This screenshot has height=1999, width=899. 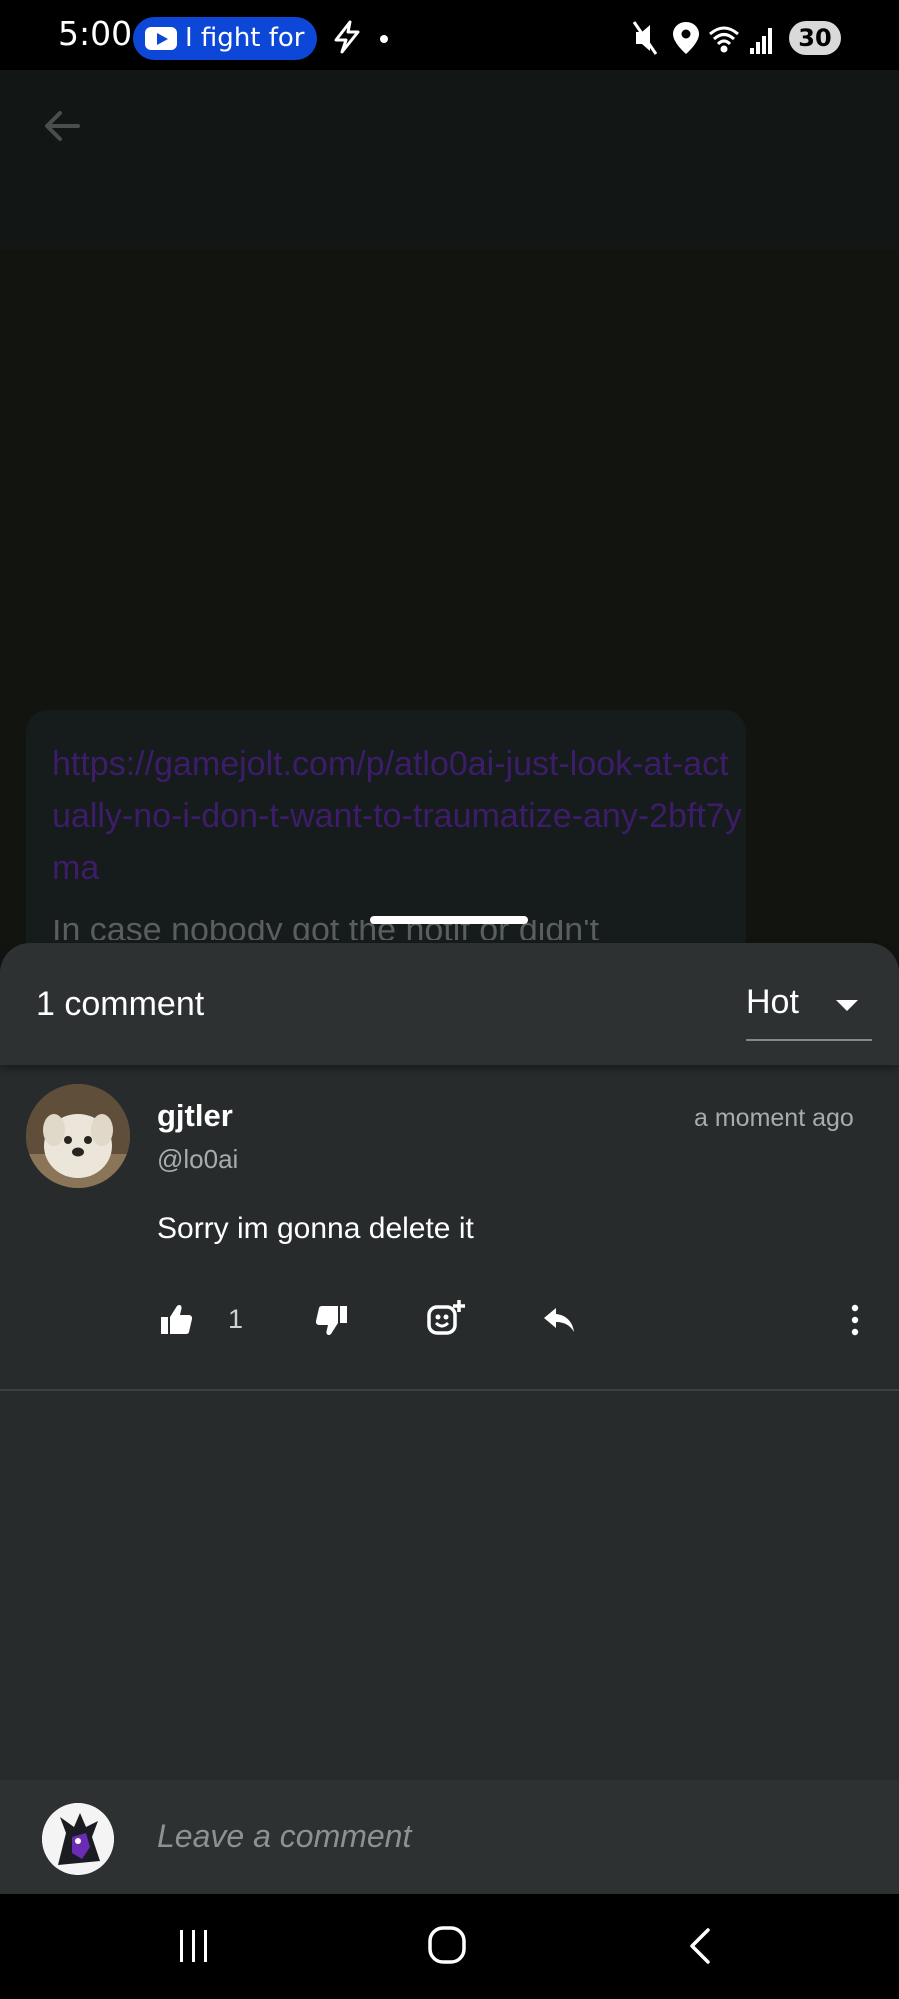 What do you see at coordinates (809, 1008) in the screenshot?
I see `sort-dropdown: Hot` at bounding box center [809, 1008].